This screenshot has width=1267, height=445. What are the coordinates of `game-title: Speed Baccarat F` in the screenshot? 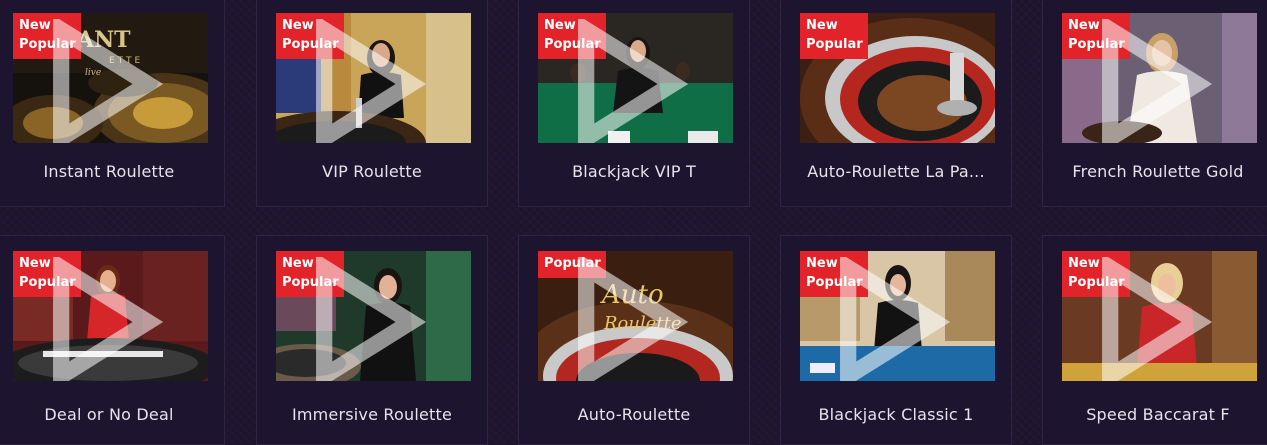 It's located at (1155, 414).